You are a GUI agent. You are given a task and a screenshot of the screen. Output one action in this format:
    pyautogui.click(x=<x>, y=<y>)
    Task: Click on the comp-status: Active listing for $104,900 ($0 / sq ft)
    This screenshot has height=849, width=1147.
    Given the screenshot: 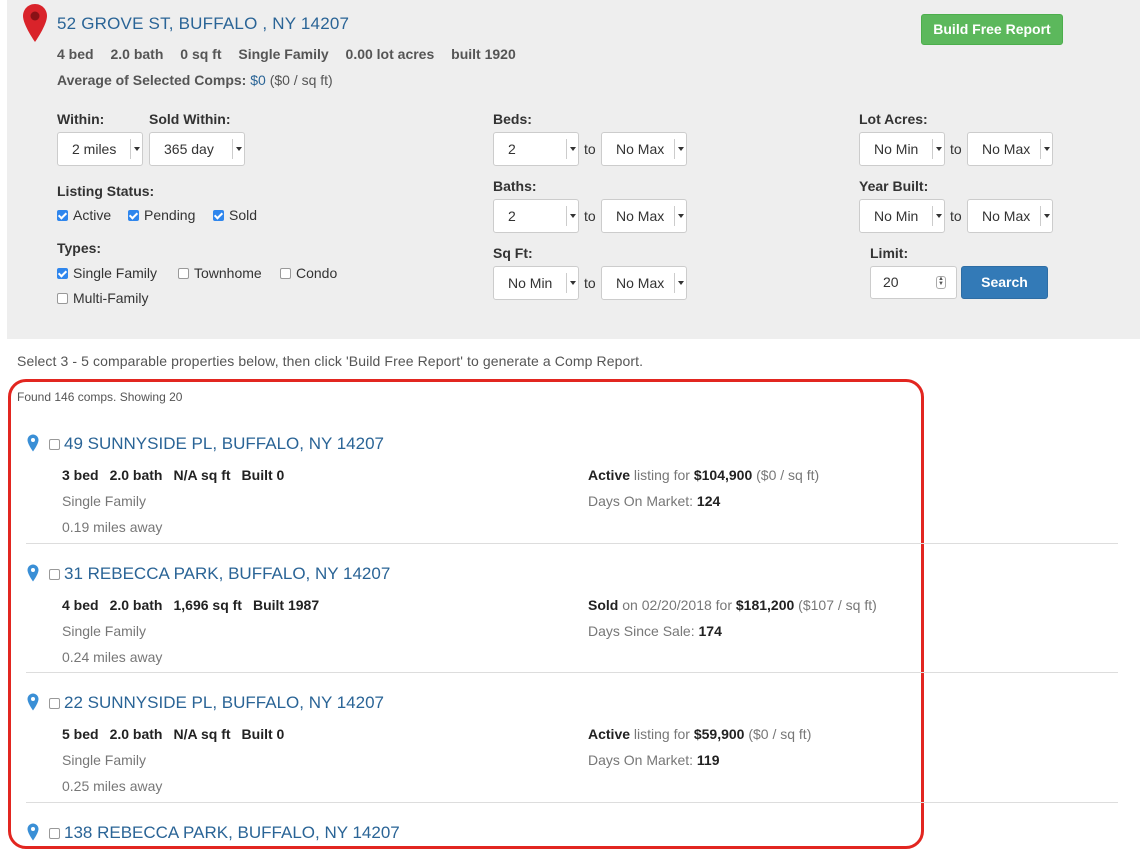 What is the action you would take?
    pyautogui.click(x=704, y=475)
    